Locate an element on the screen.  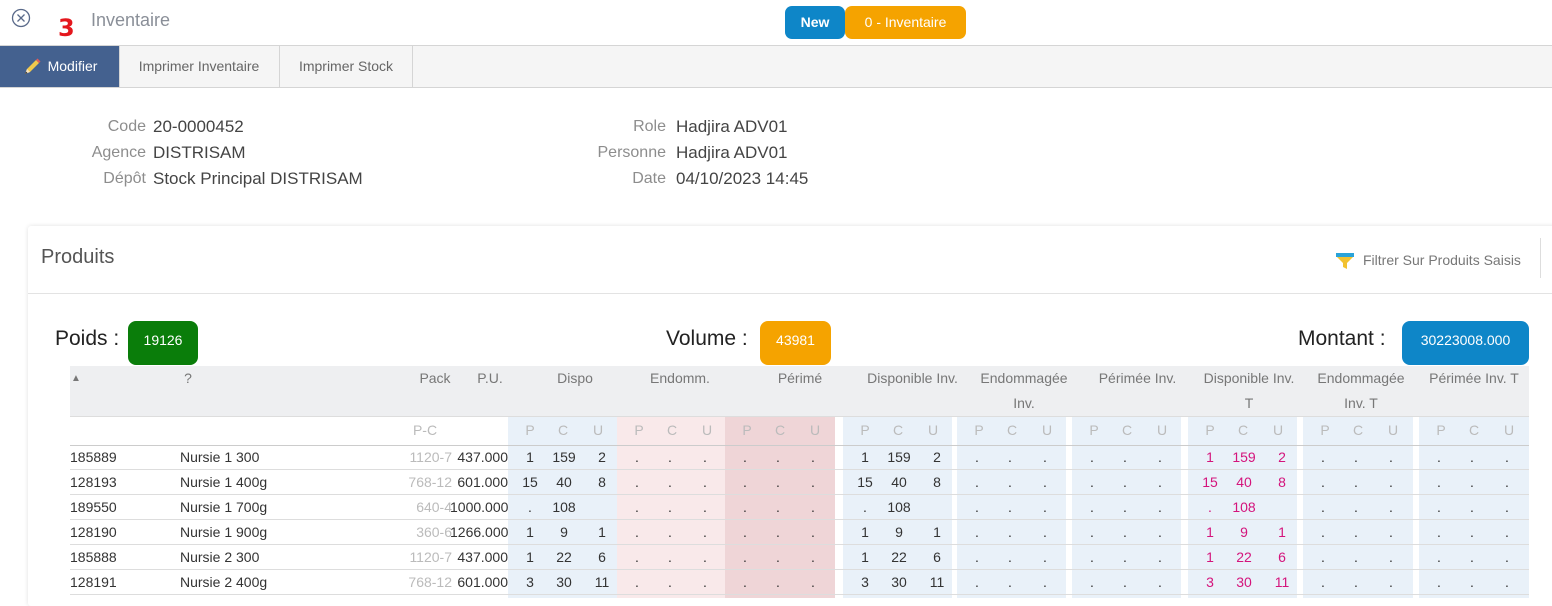
poids-label: Poids : is located at coordinates (87, 338).